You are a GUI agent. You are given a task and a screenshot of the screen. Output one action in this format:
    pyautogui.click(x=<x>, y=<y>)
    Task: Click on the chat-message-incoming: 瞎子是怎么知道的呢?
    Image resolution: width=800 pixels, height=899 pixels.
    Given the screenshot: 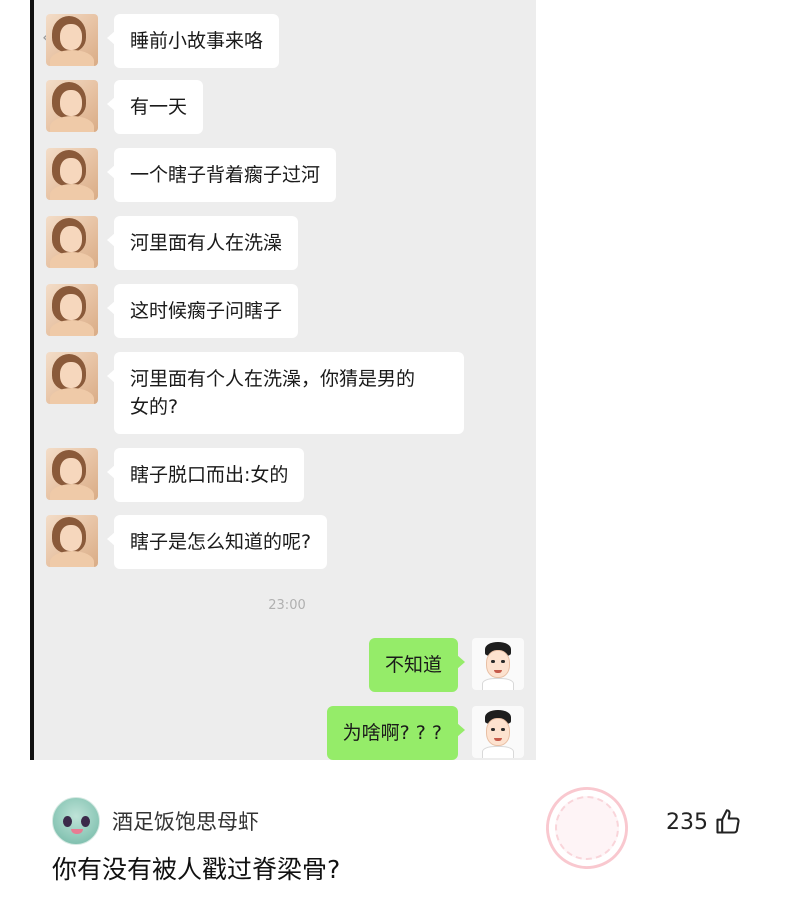 What is the action you would take?
    pyautogui.click(x=187, y=542)
    